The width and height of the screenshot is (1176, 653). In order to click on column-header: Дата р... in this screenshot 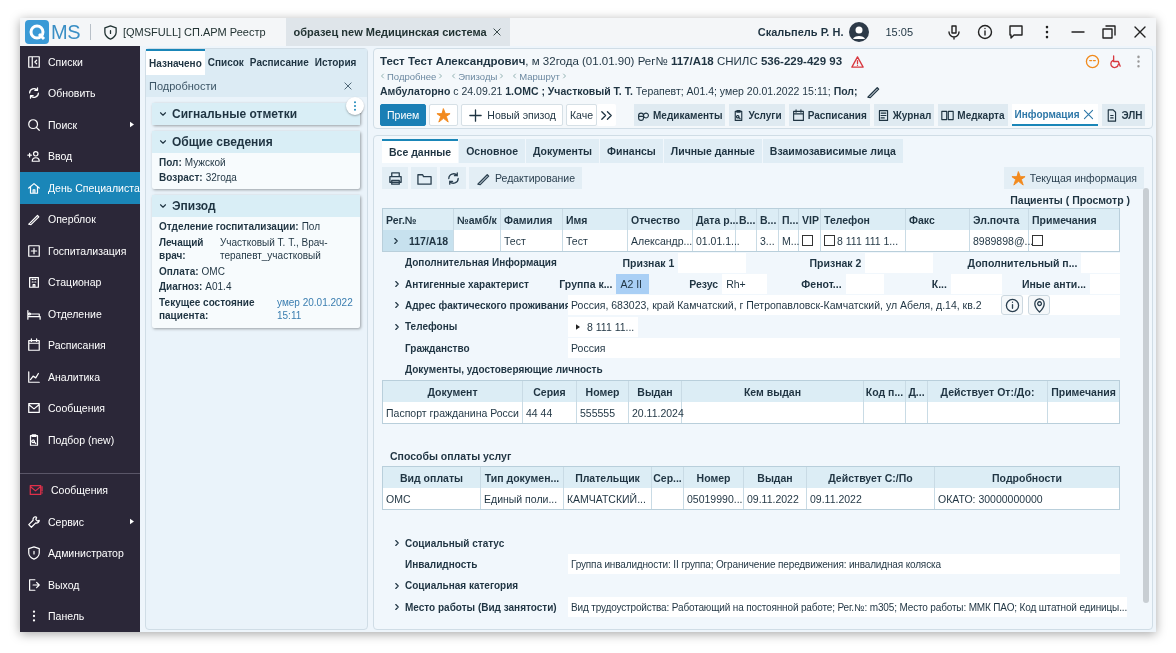, I will do `click(714, 219)`.